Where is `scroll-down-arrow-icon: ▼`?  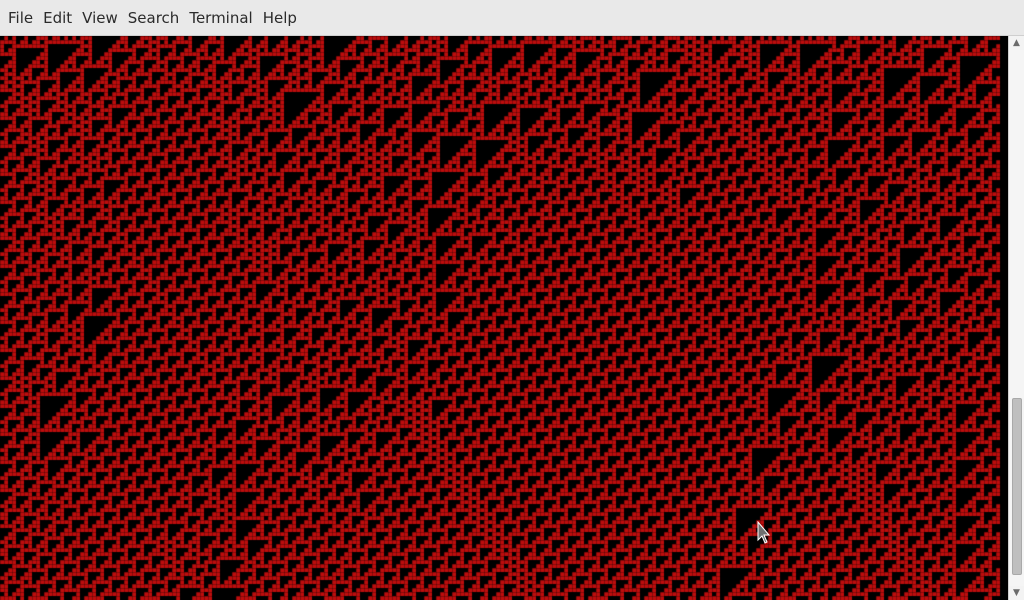
scroll-down-arrow-icon: ▼ is located at coordinates (1016, 593).